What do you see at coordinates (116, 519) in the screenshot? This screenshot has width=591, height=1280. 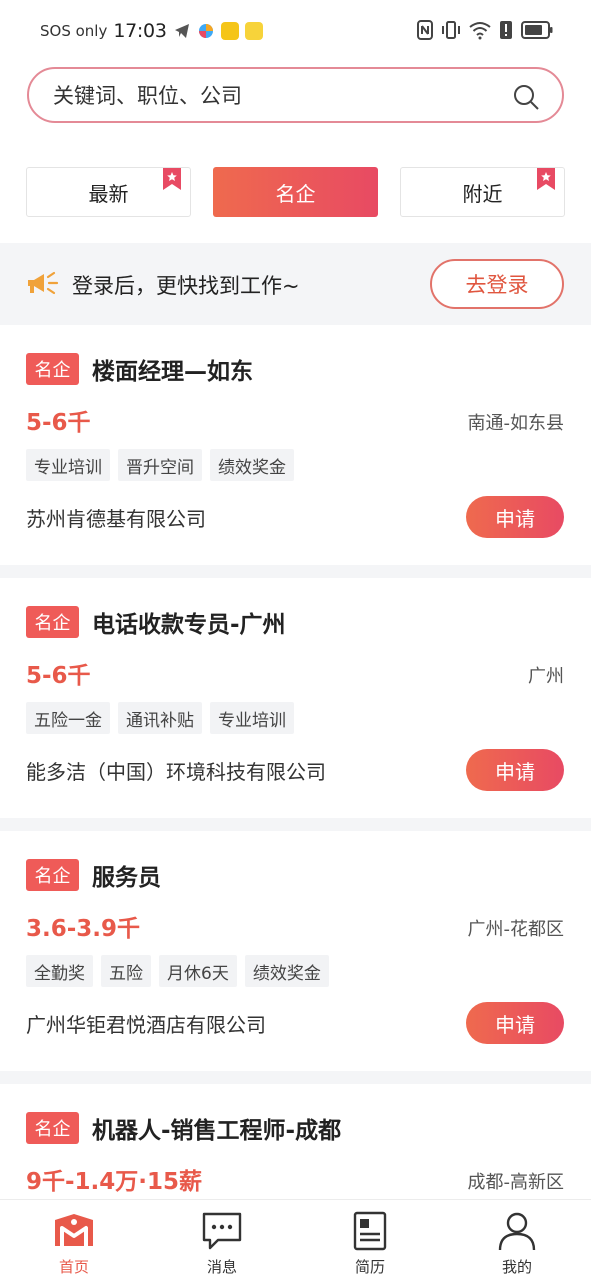 I see `company-name: 苏州肯德基有限公司` at bounding box center [116, 519].